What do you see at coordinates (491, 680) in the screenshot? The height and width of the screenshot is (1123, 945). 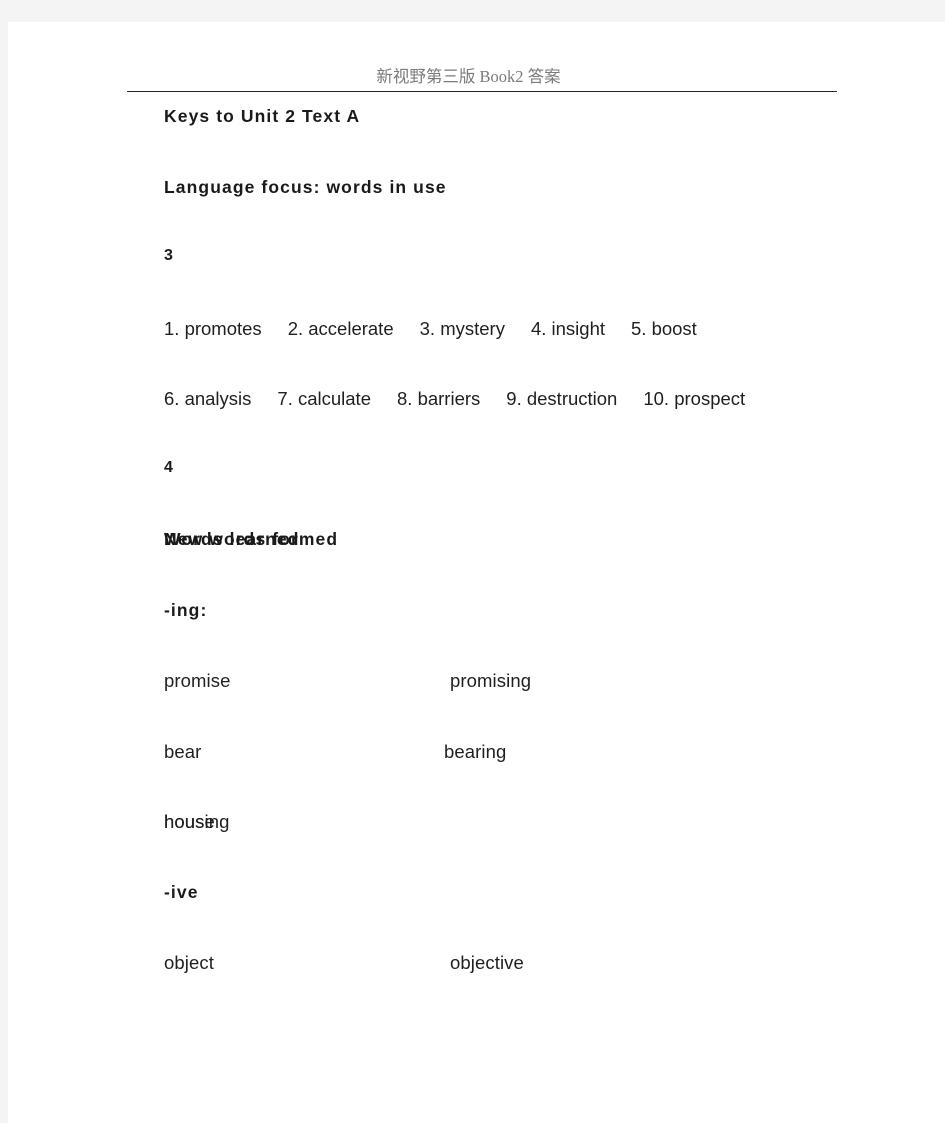 I see `word-formed: promising` at bounding box center [491, 680].